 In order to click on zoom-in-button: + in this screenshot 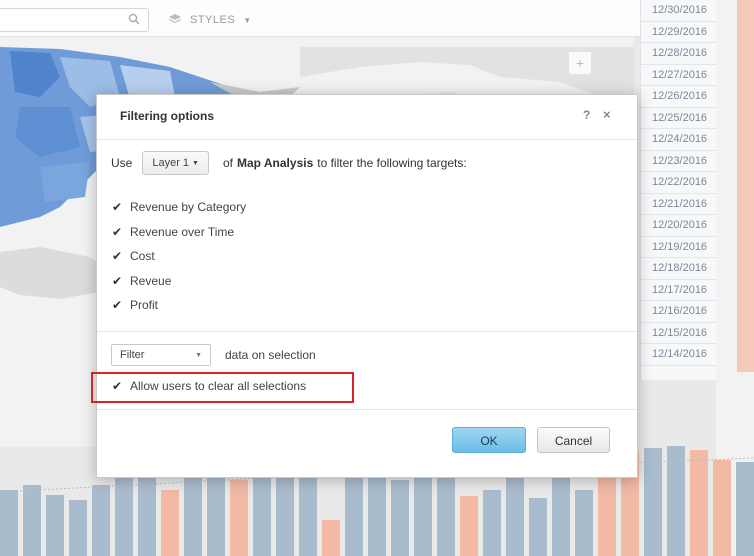, I will do `click(580, 63)`.